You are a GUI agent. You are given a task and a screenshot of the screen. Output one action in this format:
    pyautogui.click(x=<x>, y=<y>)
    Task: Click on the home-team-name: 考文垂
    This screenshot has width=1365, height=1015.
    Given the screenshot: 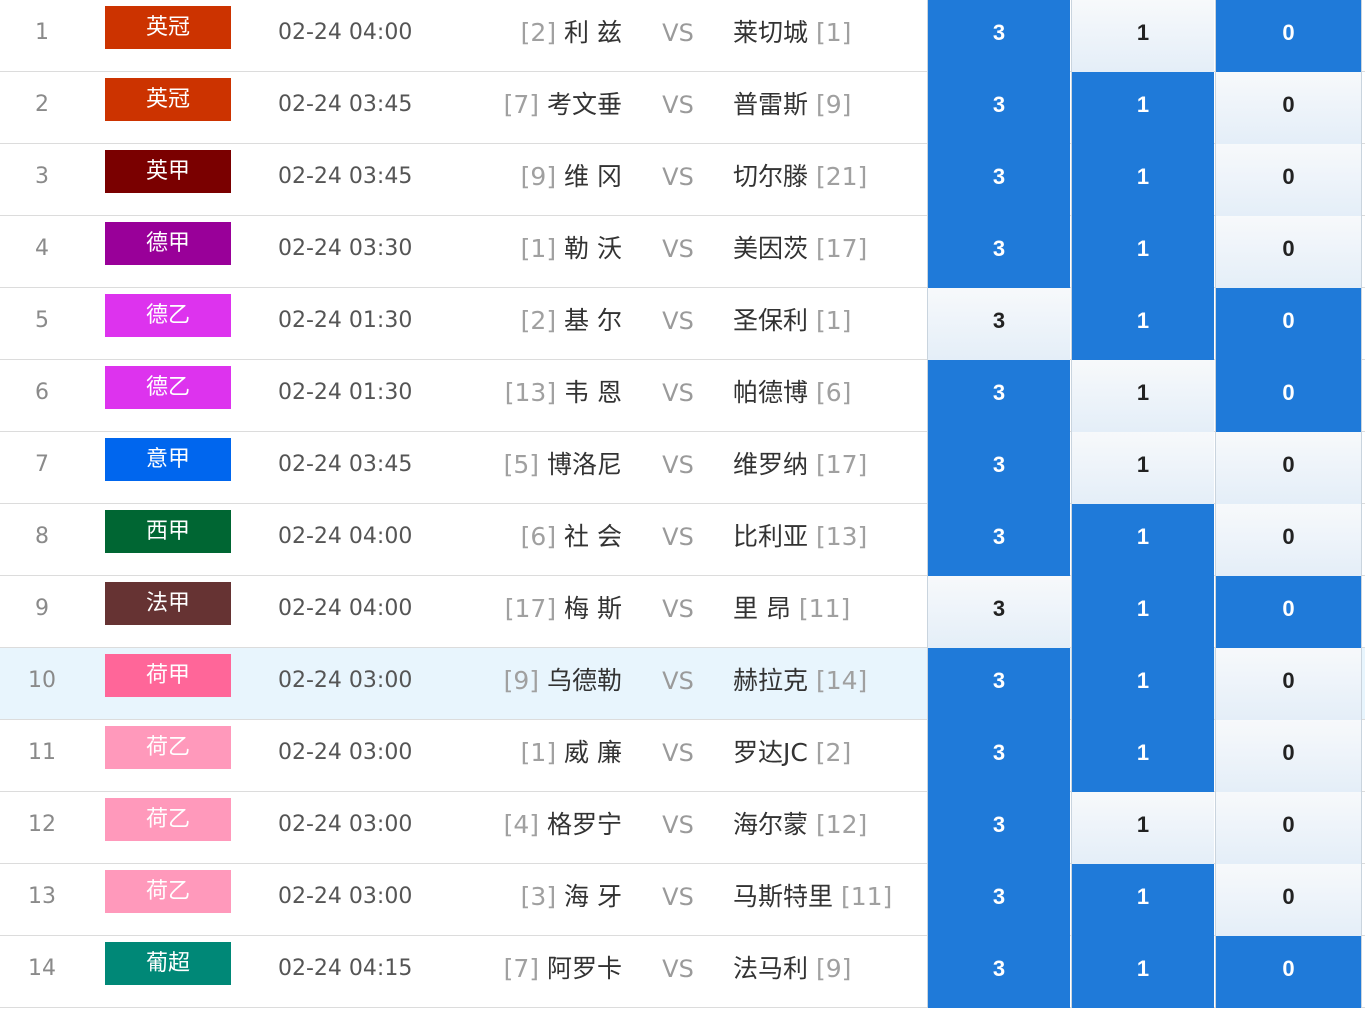 What is the action you would take?
    pyautogui.click(x=584, y=104)
    